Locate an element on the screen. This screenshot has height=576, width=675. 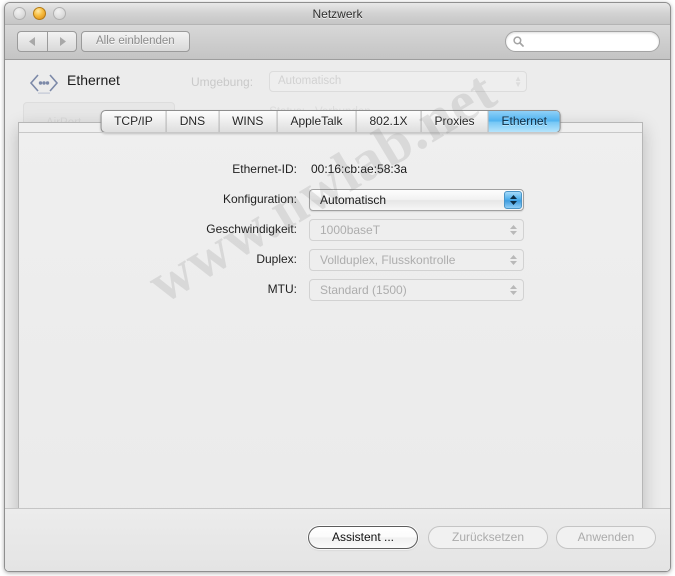
window-titlebar: Netzwerk is located at coordinates (337, 14).